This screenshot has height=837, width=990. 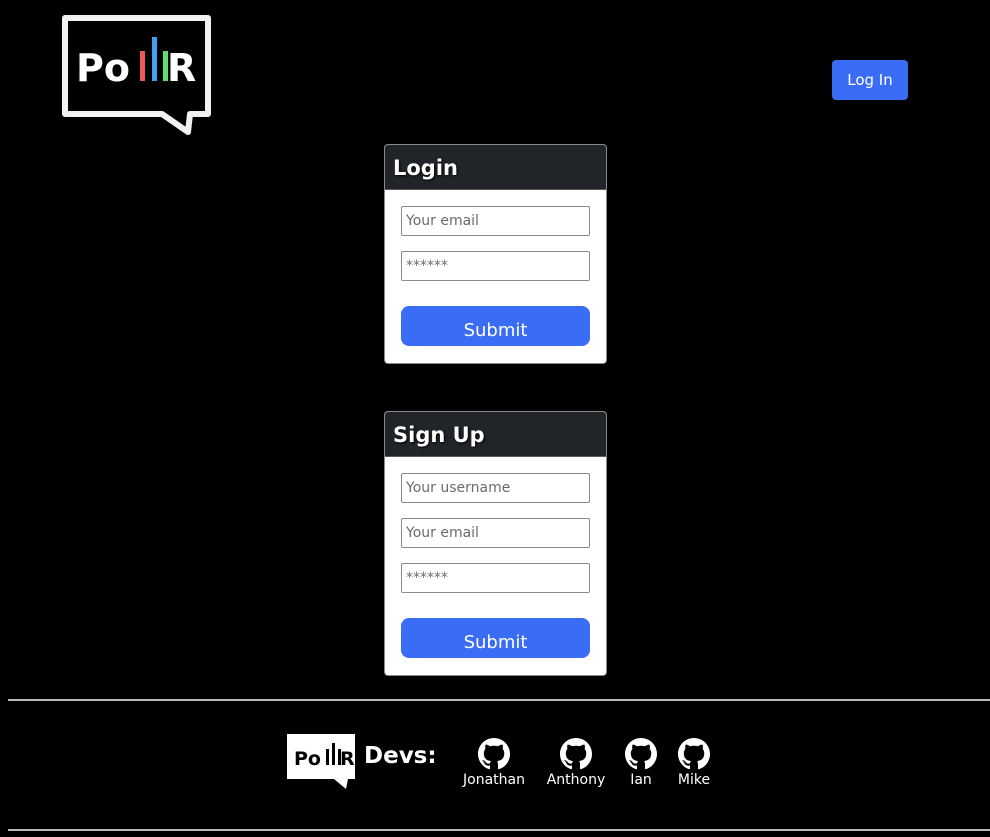 I want to click on login-submit-button: Submit, so click(x=495, y=326).